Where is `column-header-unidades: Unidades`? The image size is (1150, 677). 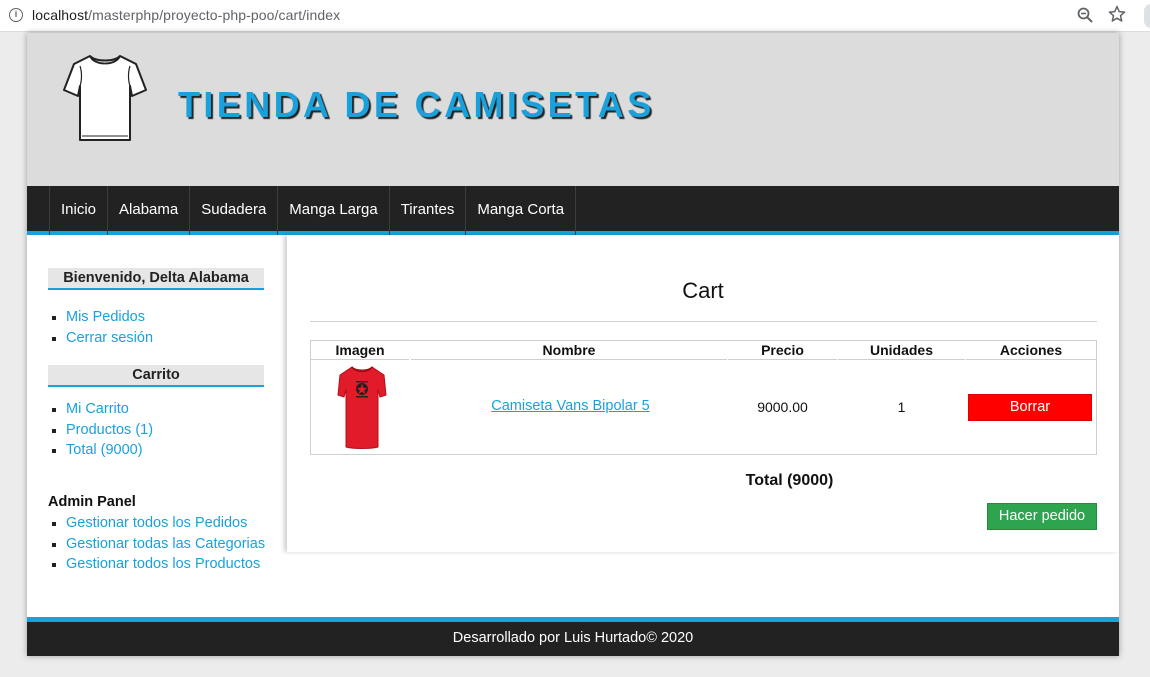
column-header-unidades: Unidades is located at coordinates (901, 350).